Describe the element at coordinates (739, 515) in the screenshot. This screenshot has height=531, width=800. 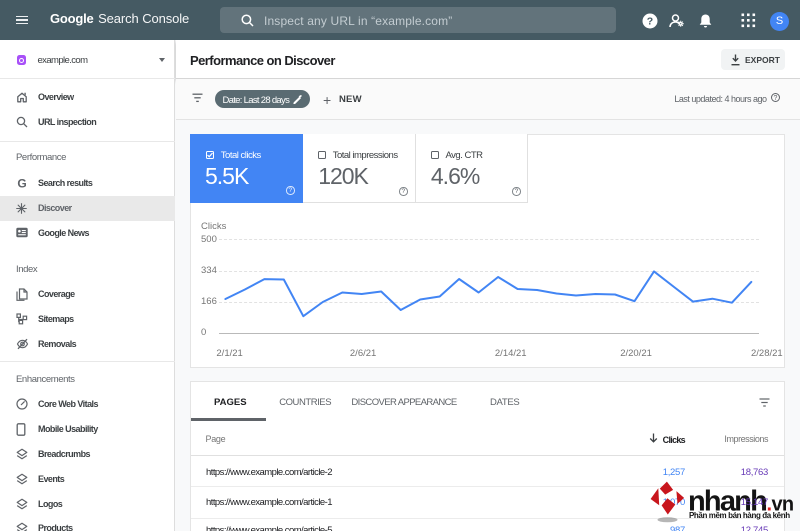
I see `svg-text: Phần mềm bán hàng đa kênh` at that location.